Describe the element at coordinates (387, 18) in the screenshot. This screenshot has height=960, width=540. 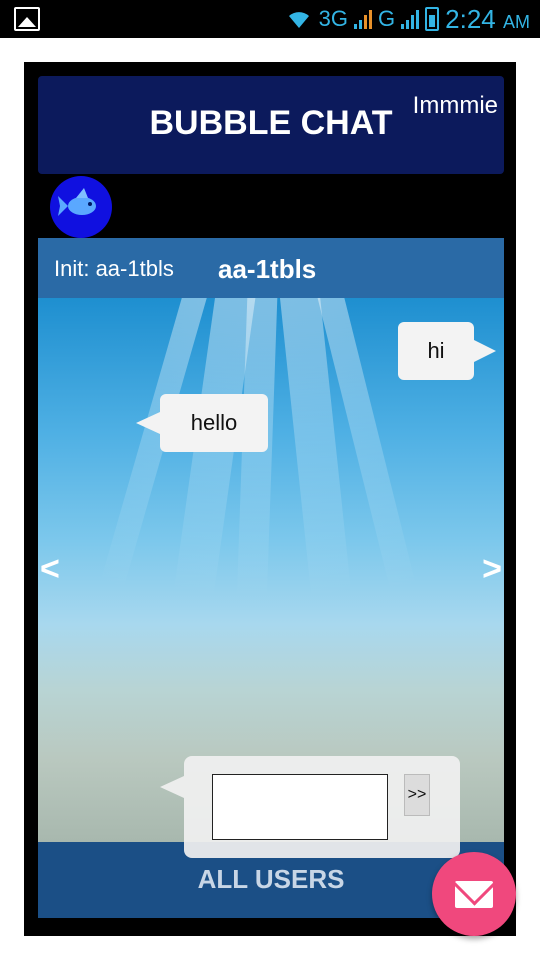
I see `network-g-label: G` at that location.